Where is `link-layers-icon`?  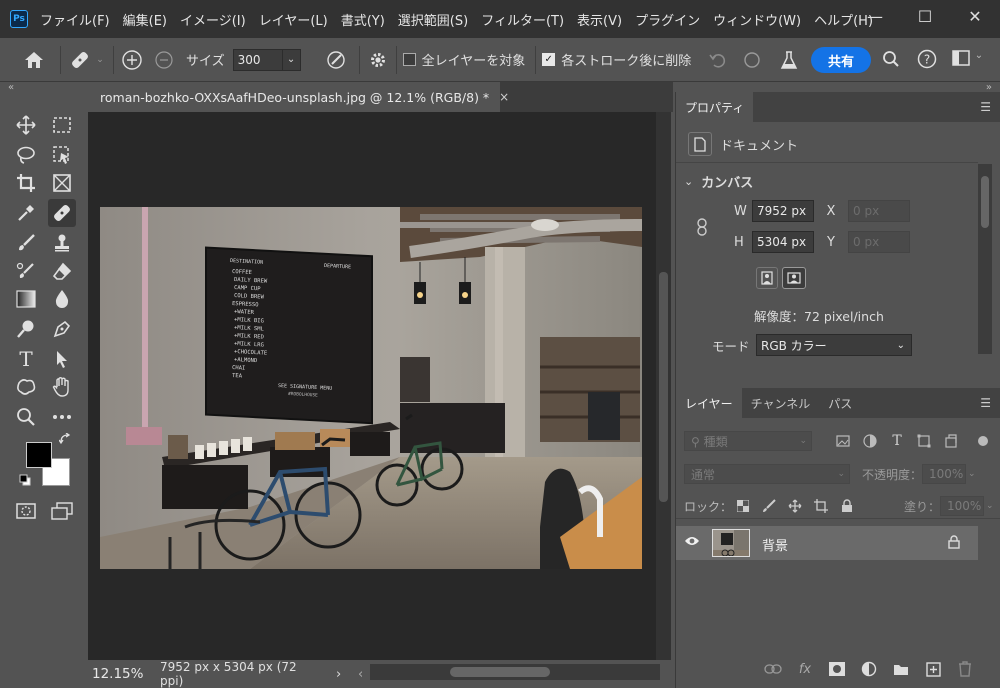
link-layers-icon is located at coordinates (773, 669).